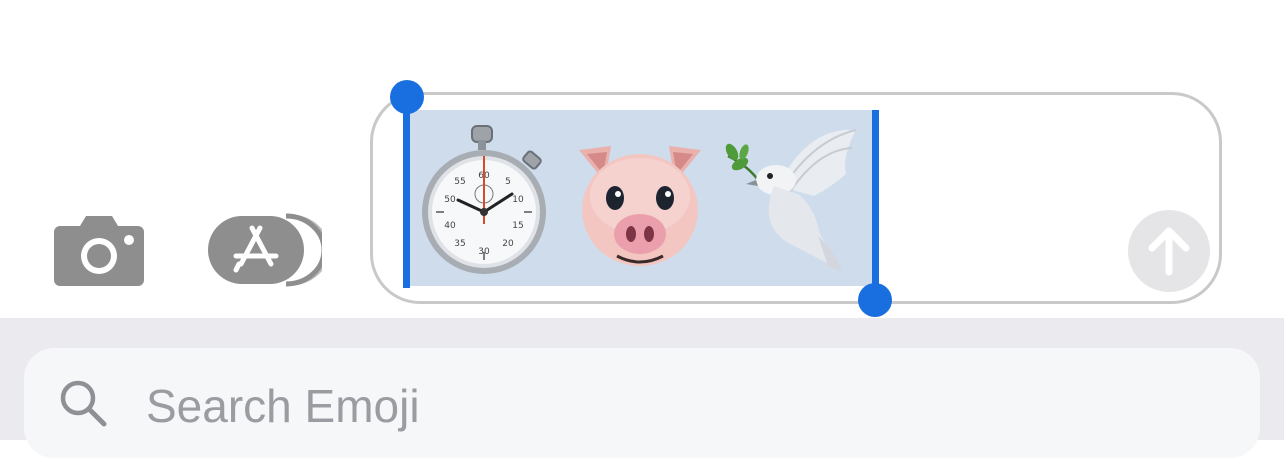 This screenshot has width=1284, height=458. What do you see at coordinates (508, 182) in the screenshot?
I see `svg-text: 5` at bounding box center [508, 182].